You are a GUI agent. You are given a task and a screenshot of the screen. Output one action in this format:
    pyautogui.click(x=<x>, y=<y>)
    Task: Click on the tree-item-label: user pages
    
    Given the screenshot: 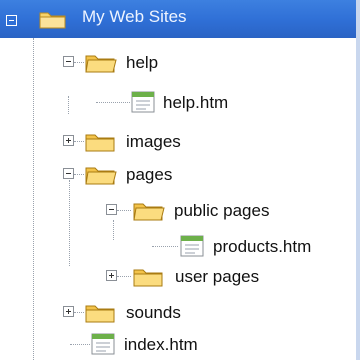 What is the action you would take?
    pyautogui.click(x=217, y=276)
    